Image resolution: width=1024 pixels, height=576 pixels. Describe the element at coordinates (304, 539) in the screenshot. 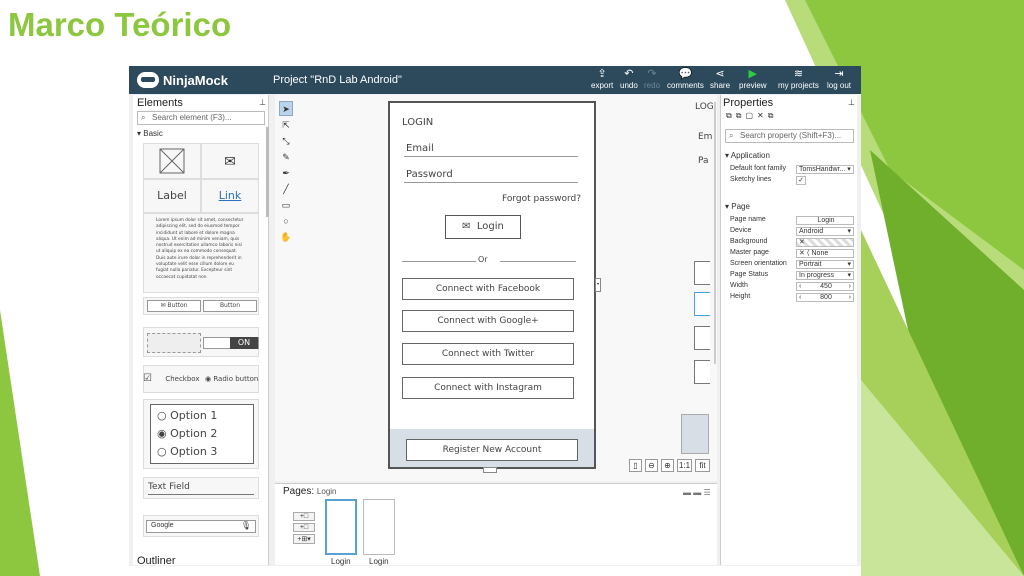

I see `add-master-button: +⊞▾` at that location.